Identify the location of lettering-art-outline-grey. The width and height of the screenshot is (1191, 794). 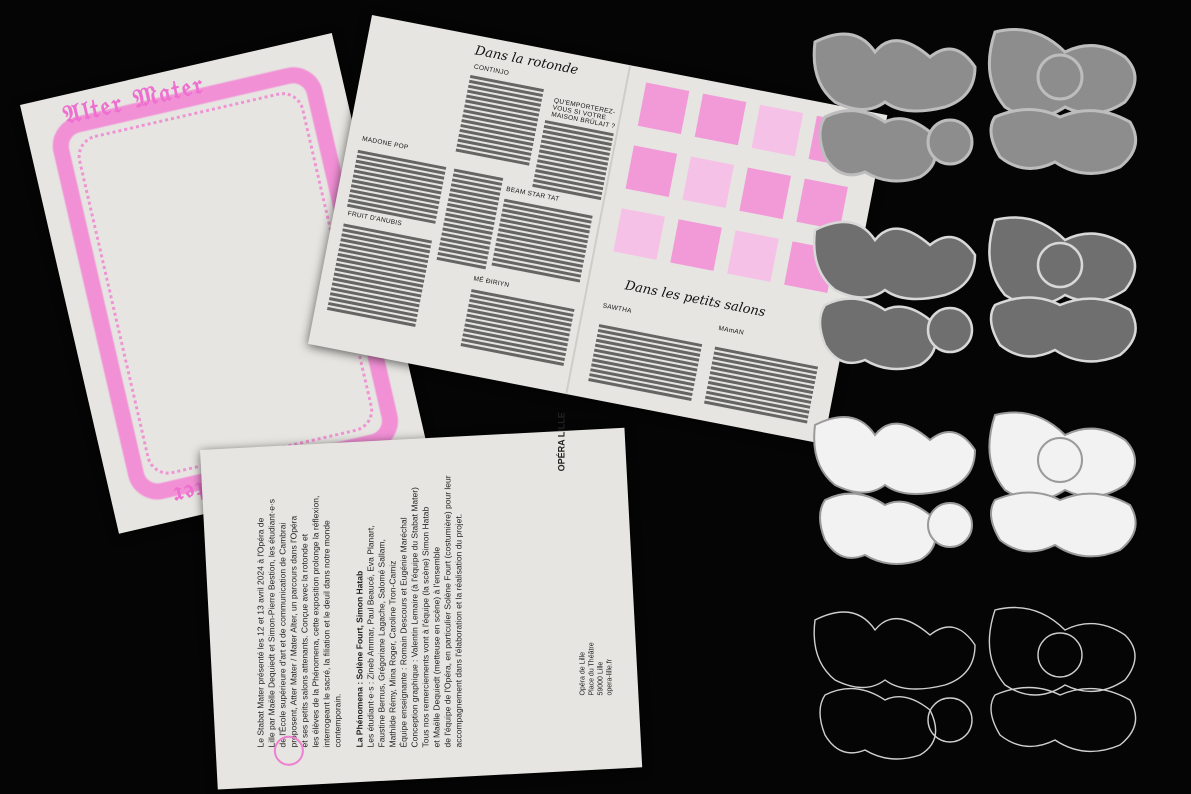
(991, 294).